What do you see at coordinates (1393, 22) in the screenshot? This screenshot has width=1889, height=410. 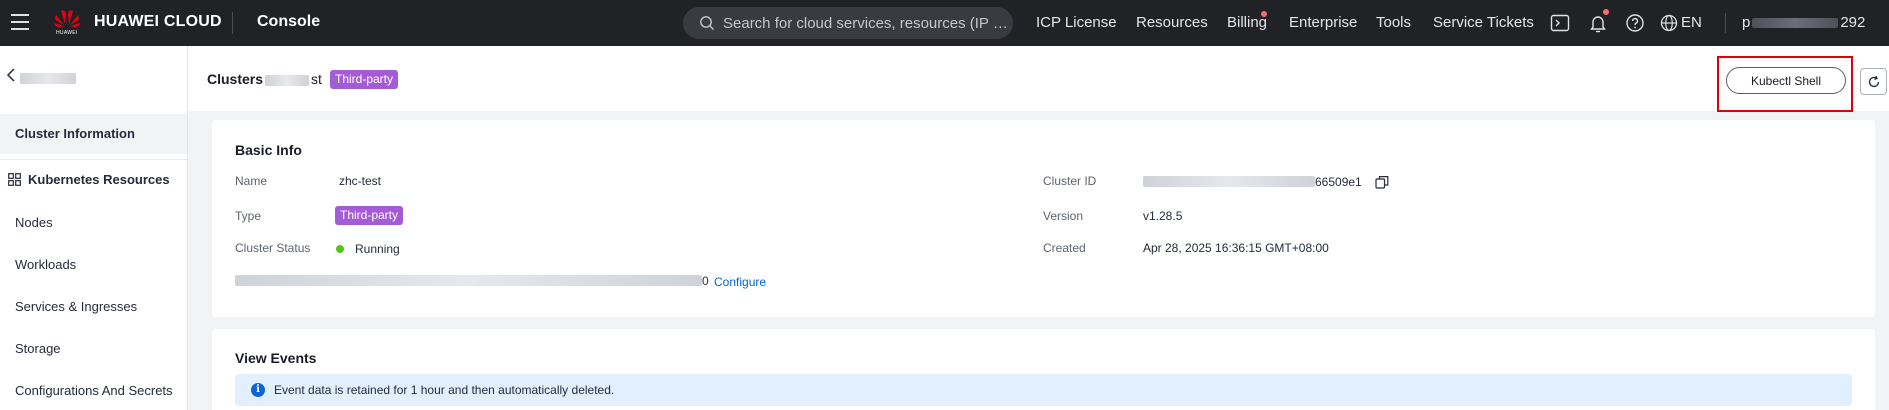 I see `nav-tools: Tools` at bounding box center [1393, 22].